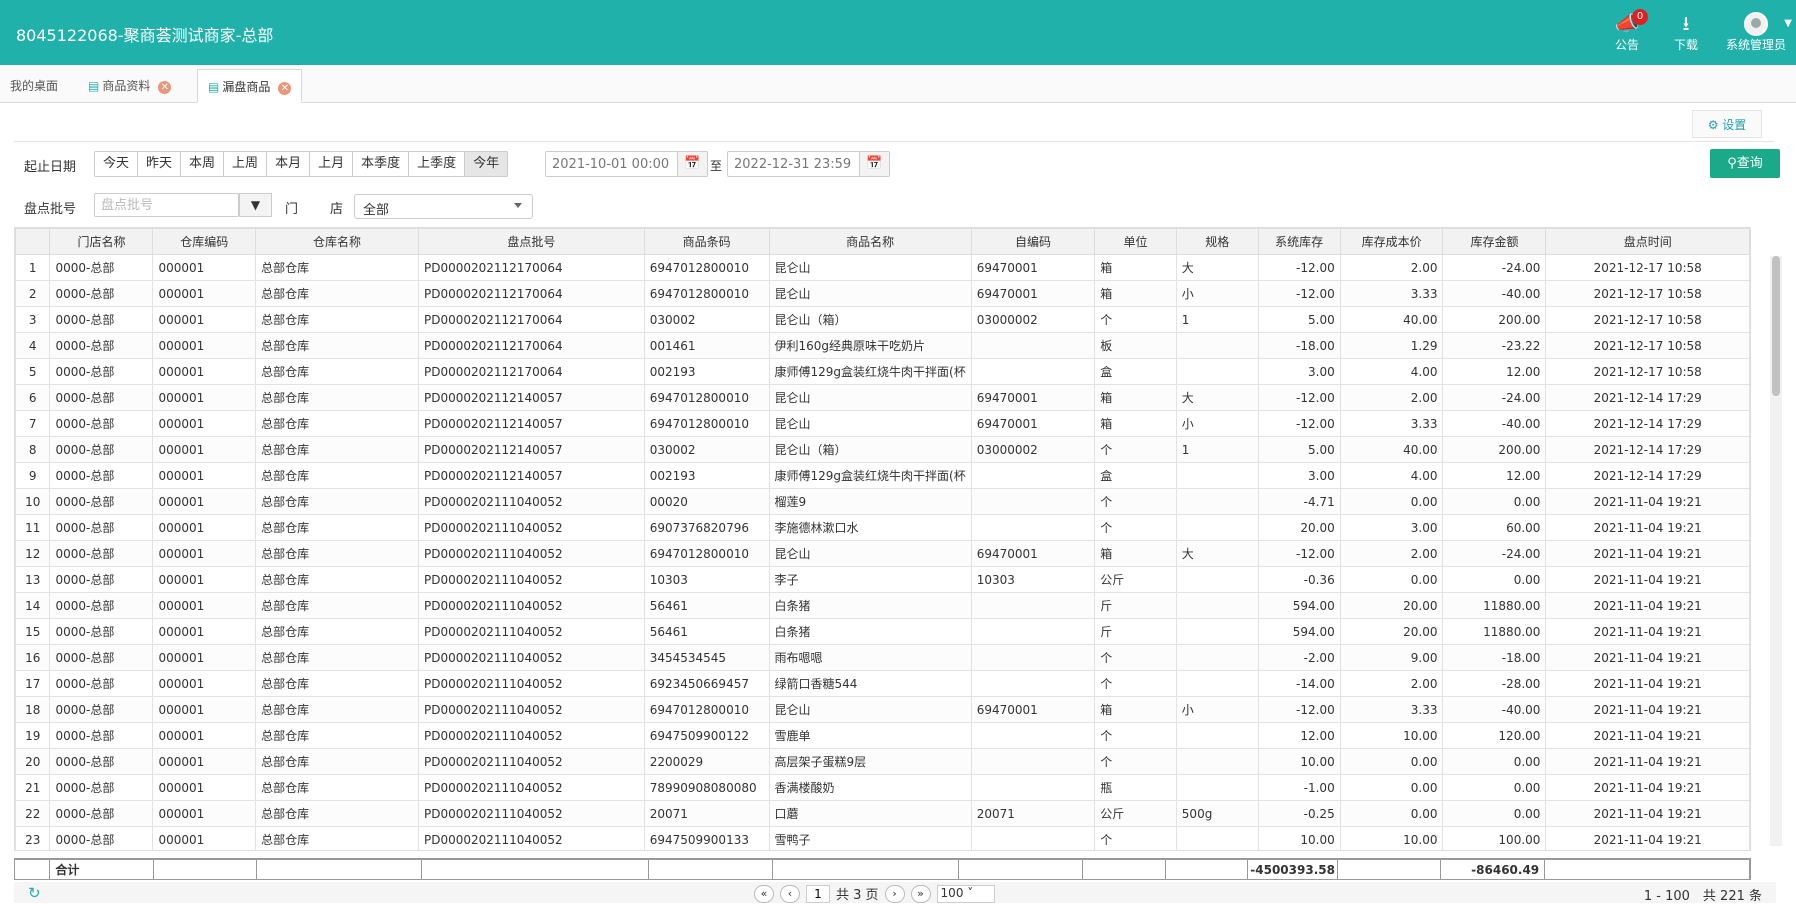 Image resolution: width=1796 pixels, height=904 pixels. What do you see at coordinates (894, 893) in the screenshot?
I see `next-page-button: ›` at bounding box center [894, 893].